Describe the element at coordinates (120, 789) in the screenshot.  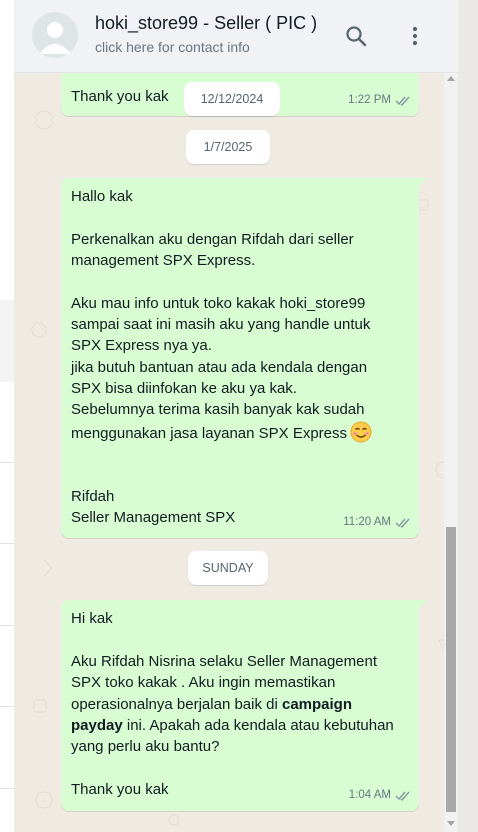
I see `message-line: Thank you kak` at that location.